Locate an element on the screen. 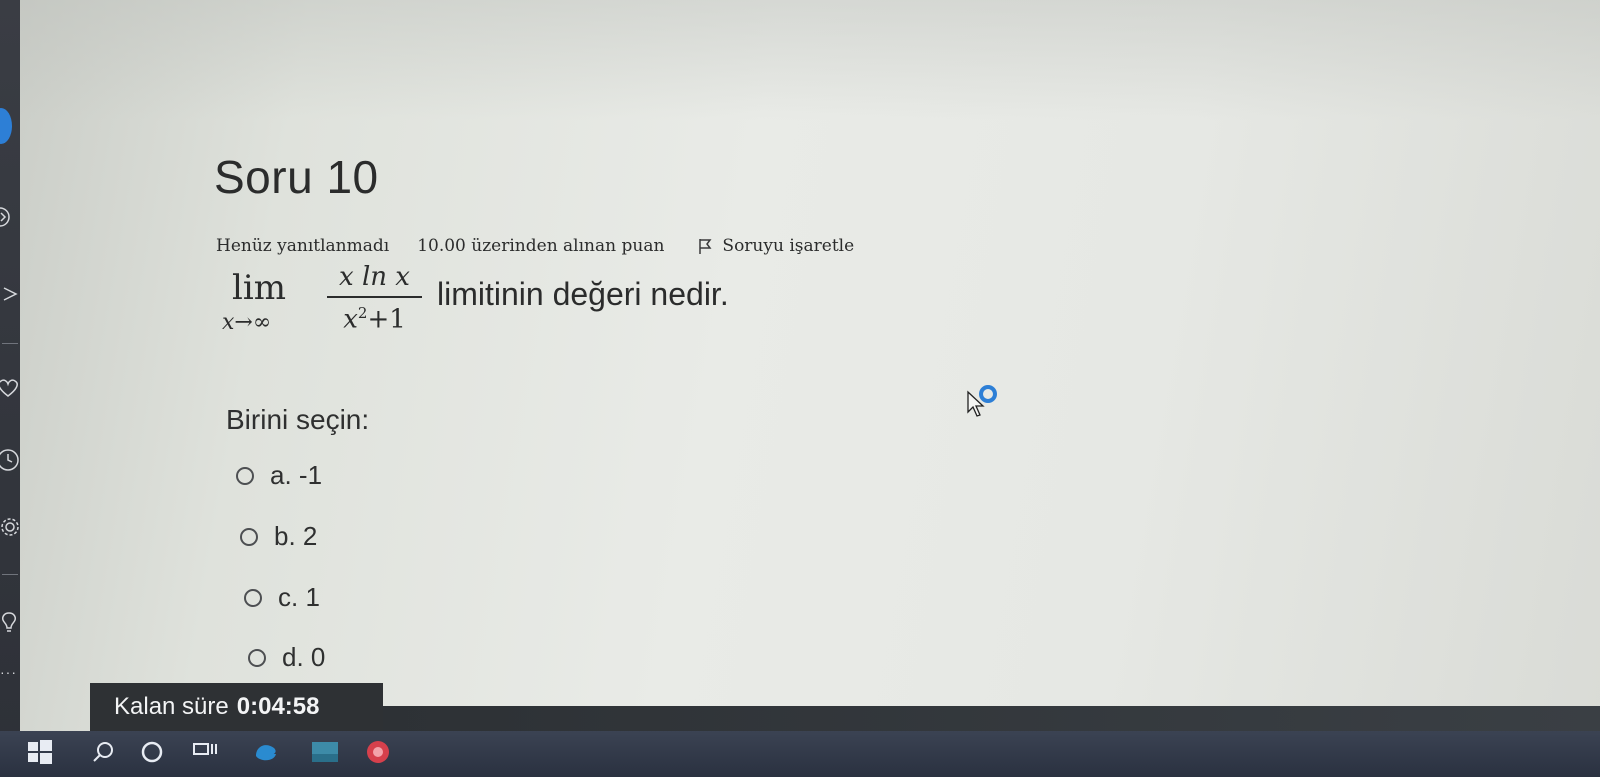 The image size is (1600, 777). flag-icon is located at coordinates (705, 246).